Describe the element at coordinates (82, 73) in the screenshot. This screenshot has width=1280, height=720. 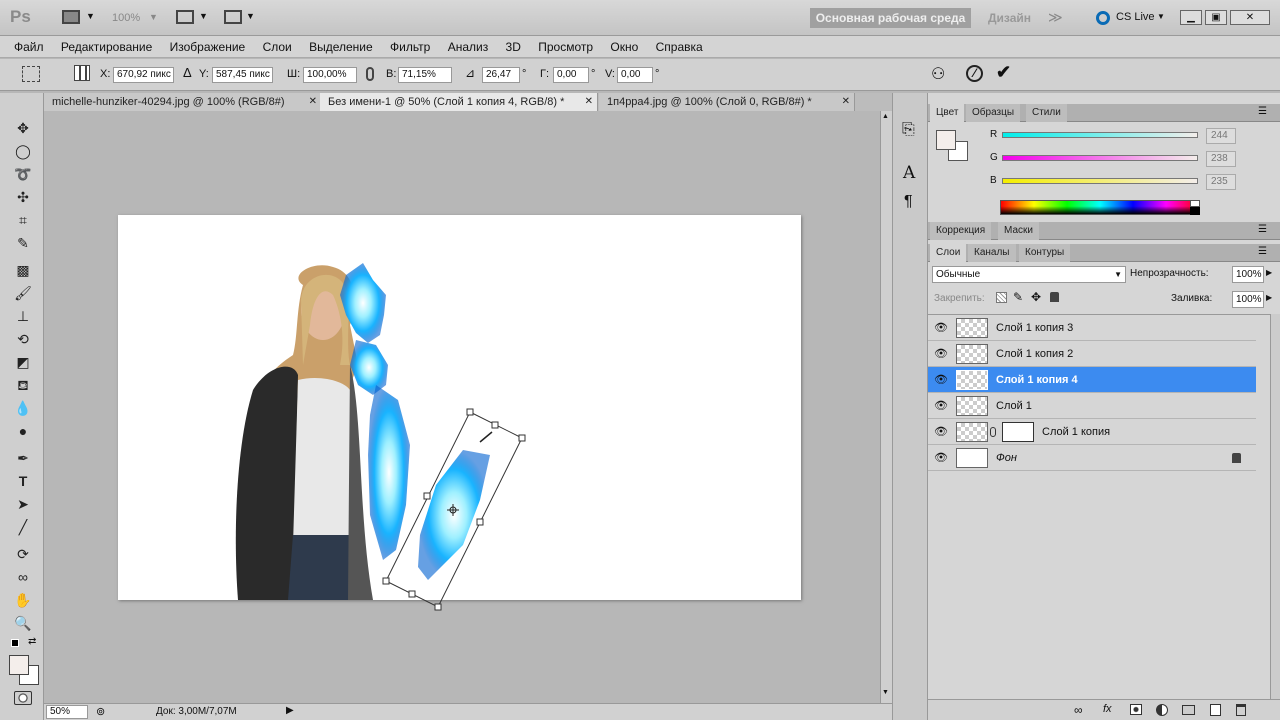
I see `reference-point-icon` at that location.